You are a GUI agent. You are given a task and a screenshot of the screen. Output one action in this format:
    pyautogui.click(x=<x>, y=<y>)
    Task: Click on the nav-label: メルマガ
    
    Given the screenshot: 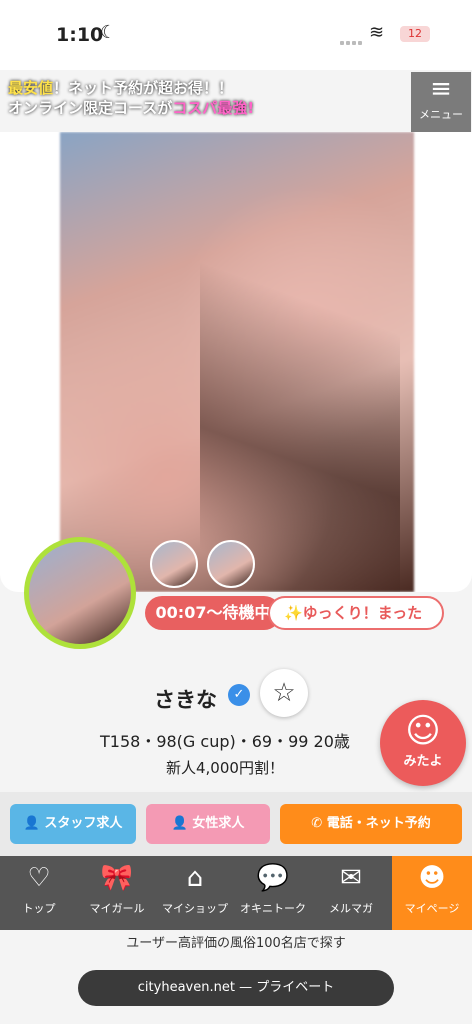 What is the action you would take?
    pyautogui.click(x=351, y=908)
    